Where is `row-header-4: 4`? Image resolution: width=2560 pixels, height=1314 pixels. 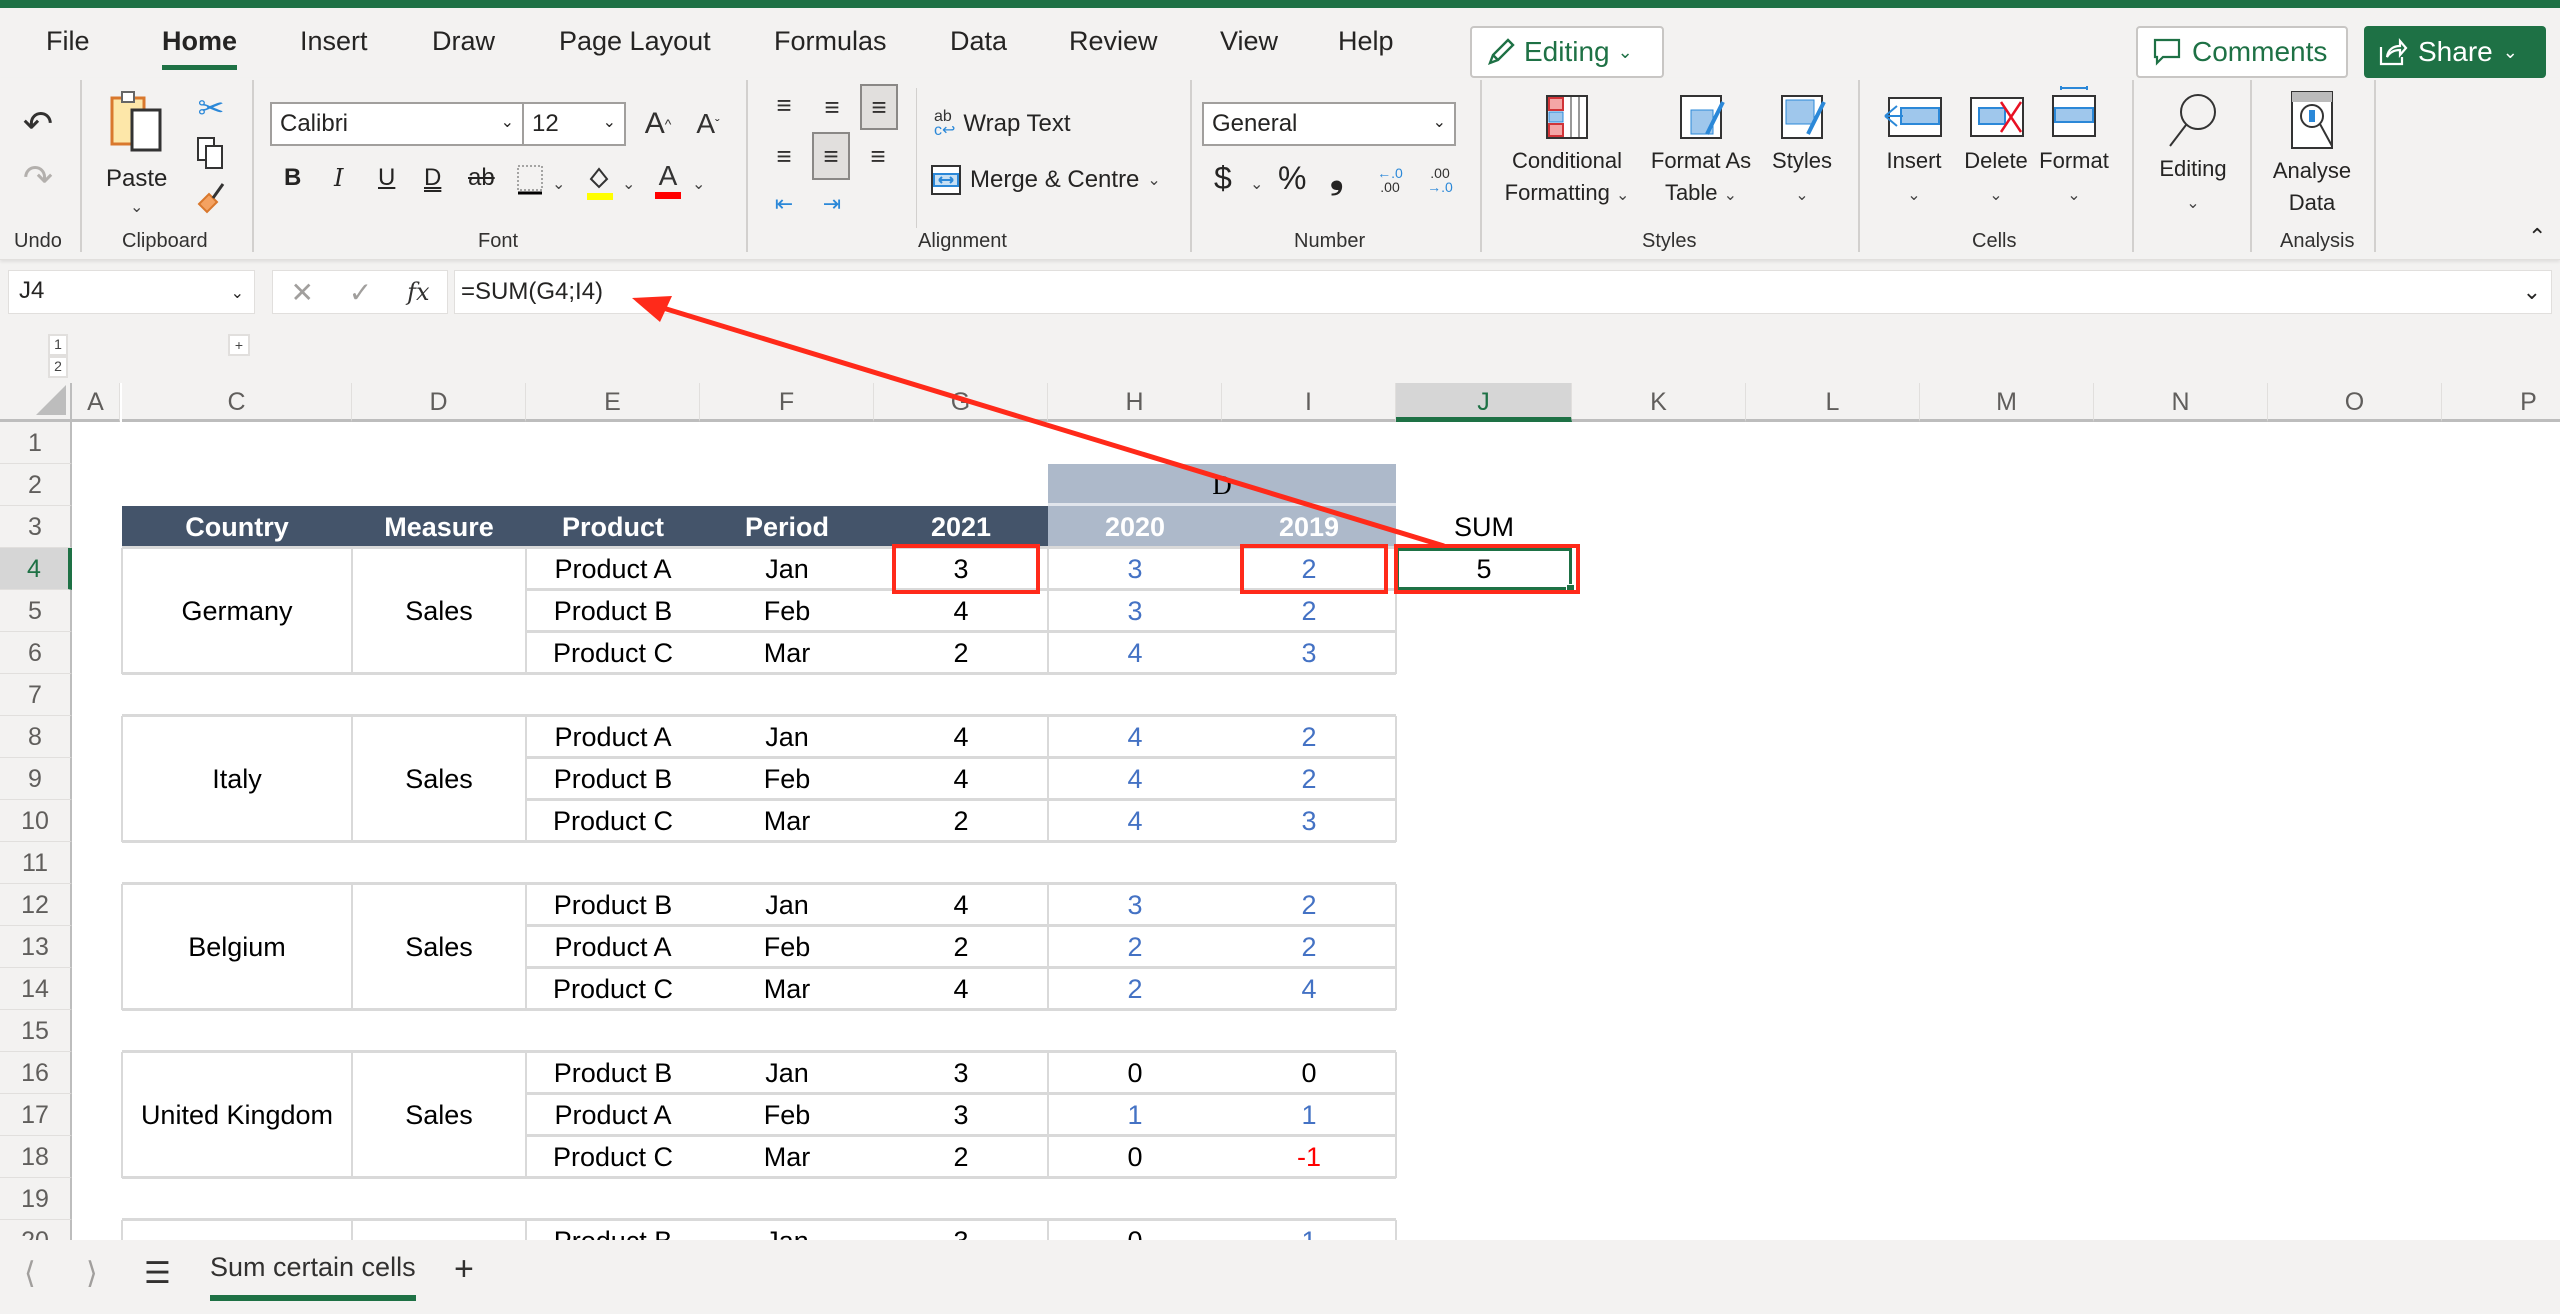
row-header-4: 4 is located at coordinates (36, 569).